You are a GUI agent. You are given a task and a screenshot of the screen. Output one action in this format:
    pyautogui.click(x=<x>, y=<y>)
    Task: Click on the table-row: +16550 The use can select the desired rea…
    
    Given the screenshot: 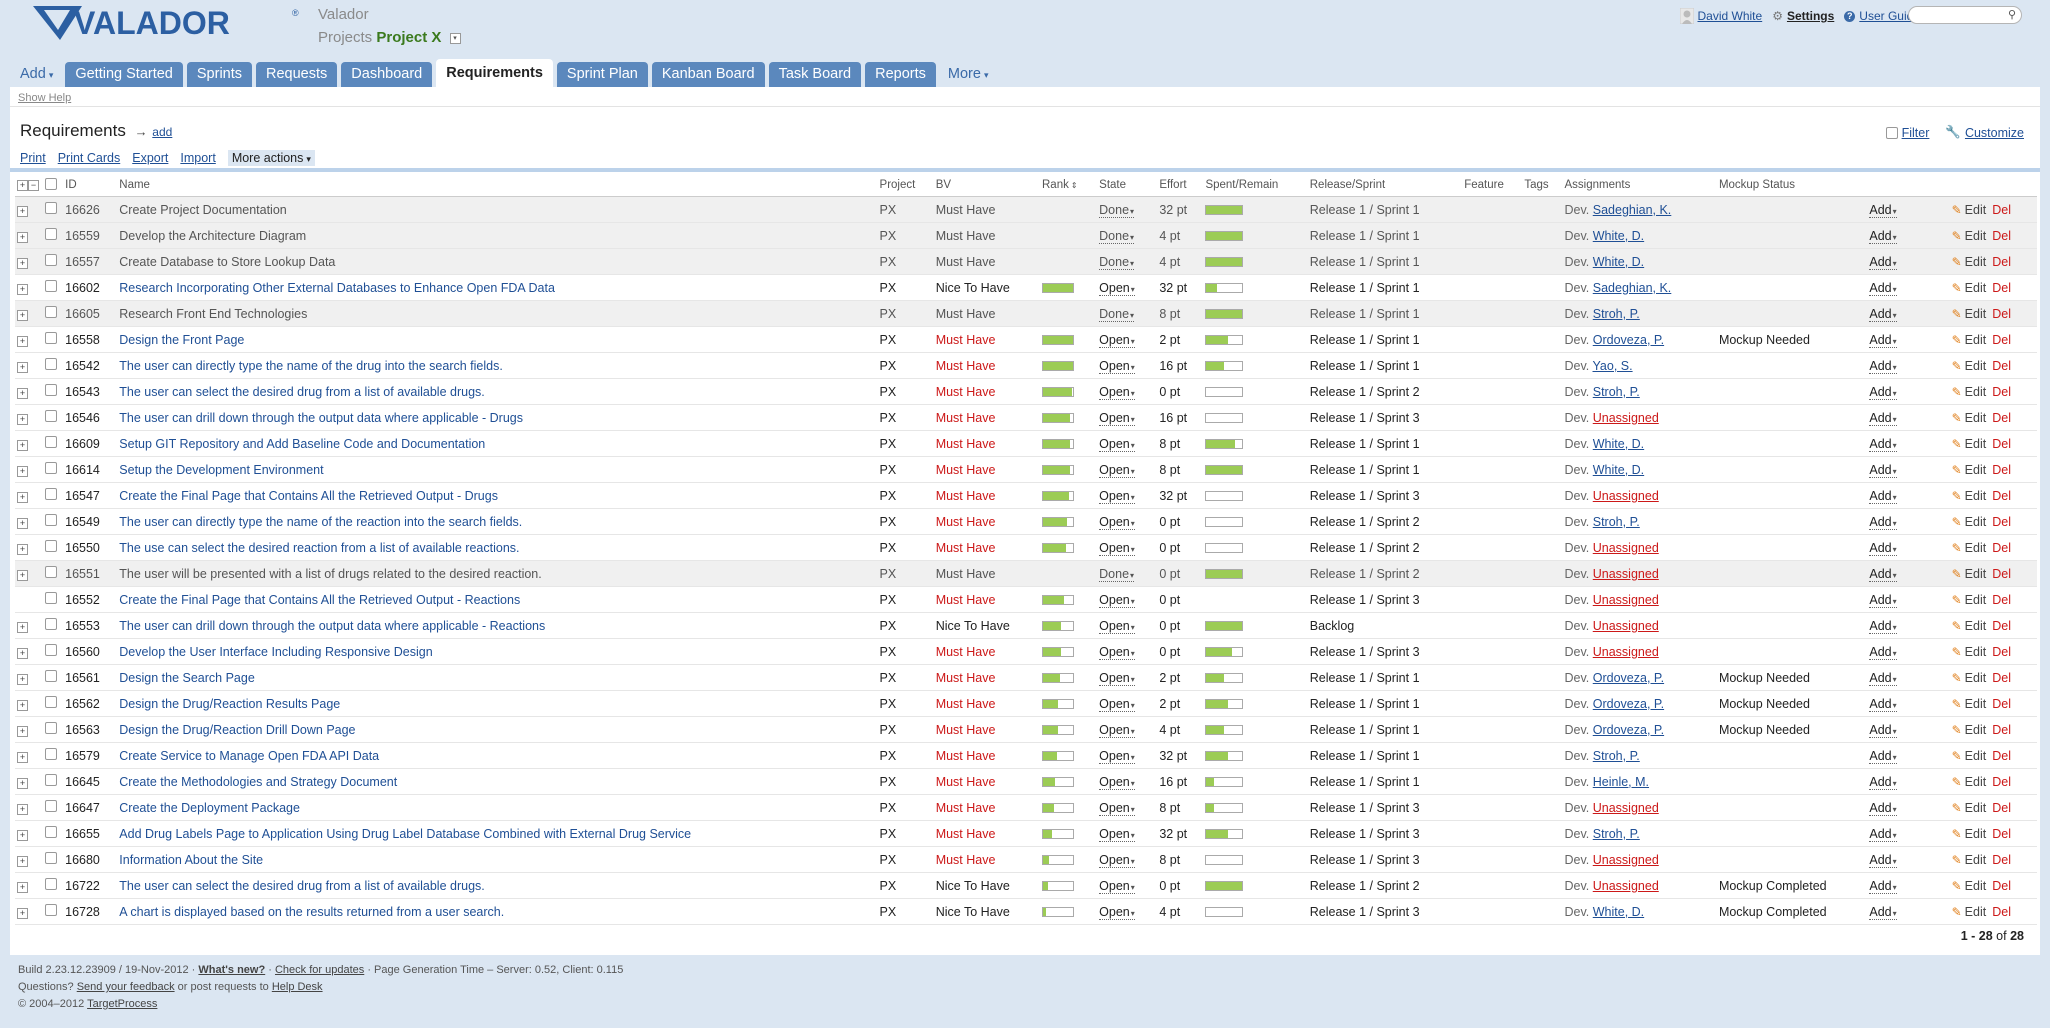 What is the action you would take?
    pyautogui.click(x=1026, y=547)
    